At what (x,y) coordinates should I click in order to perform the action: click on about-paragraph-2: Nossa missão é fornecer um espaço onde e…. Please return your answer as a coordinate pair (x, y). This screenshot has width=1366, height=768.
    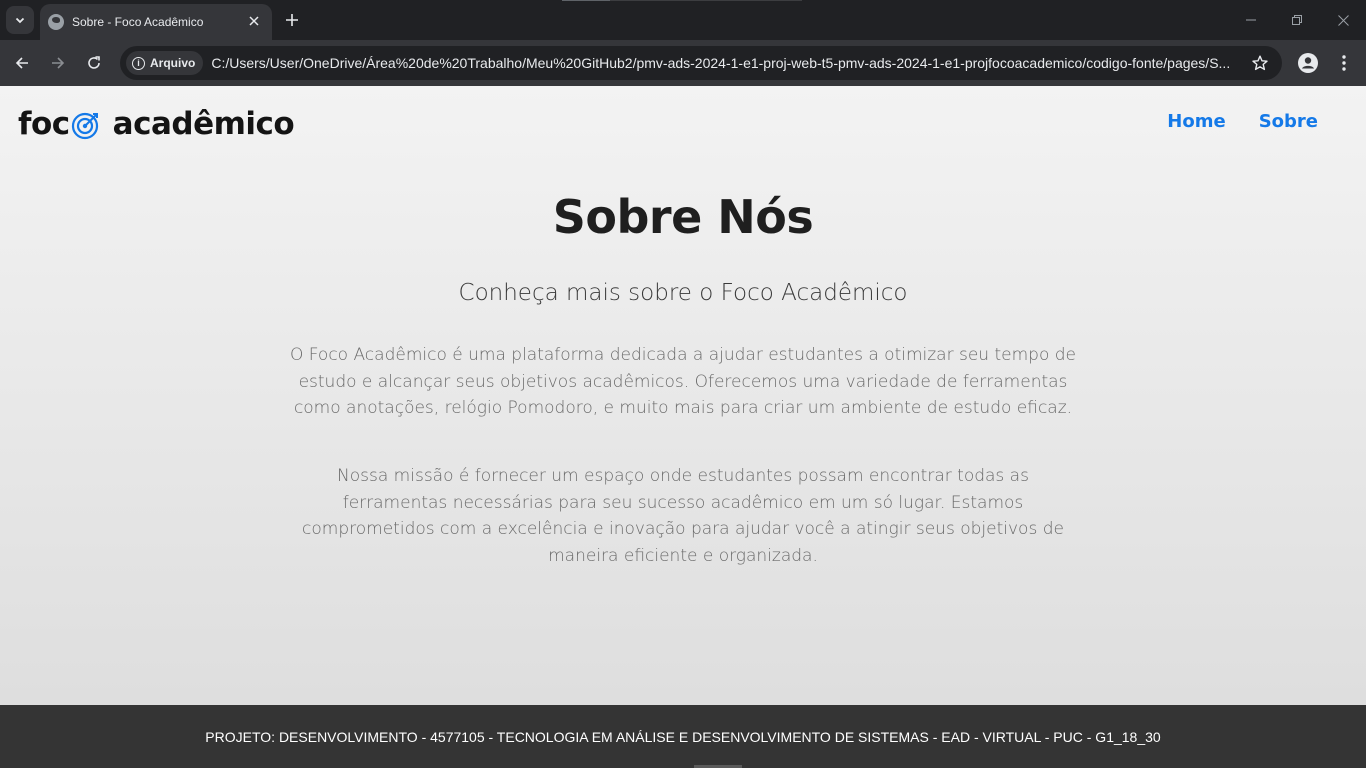
    Looking at the image, I should click on (683, 516).